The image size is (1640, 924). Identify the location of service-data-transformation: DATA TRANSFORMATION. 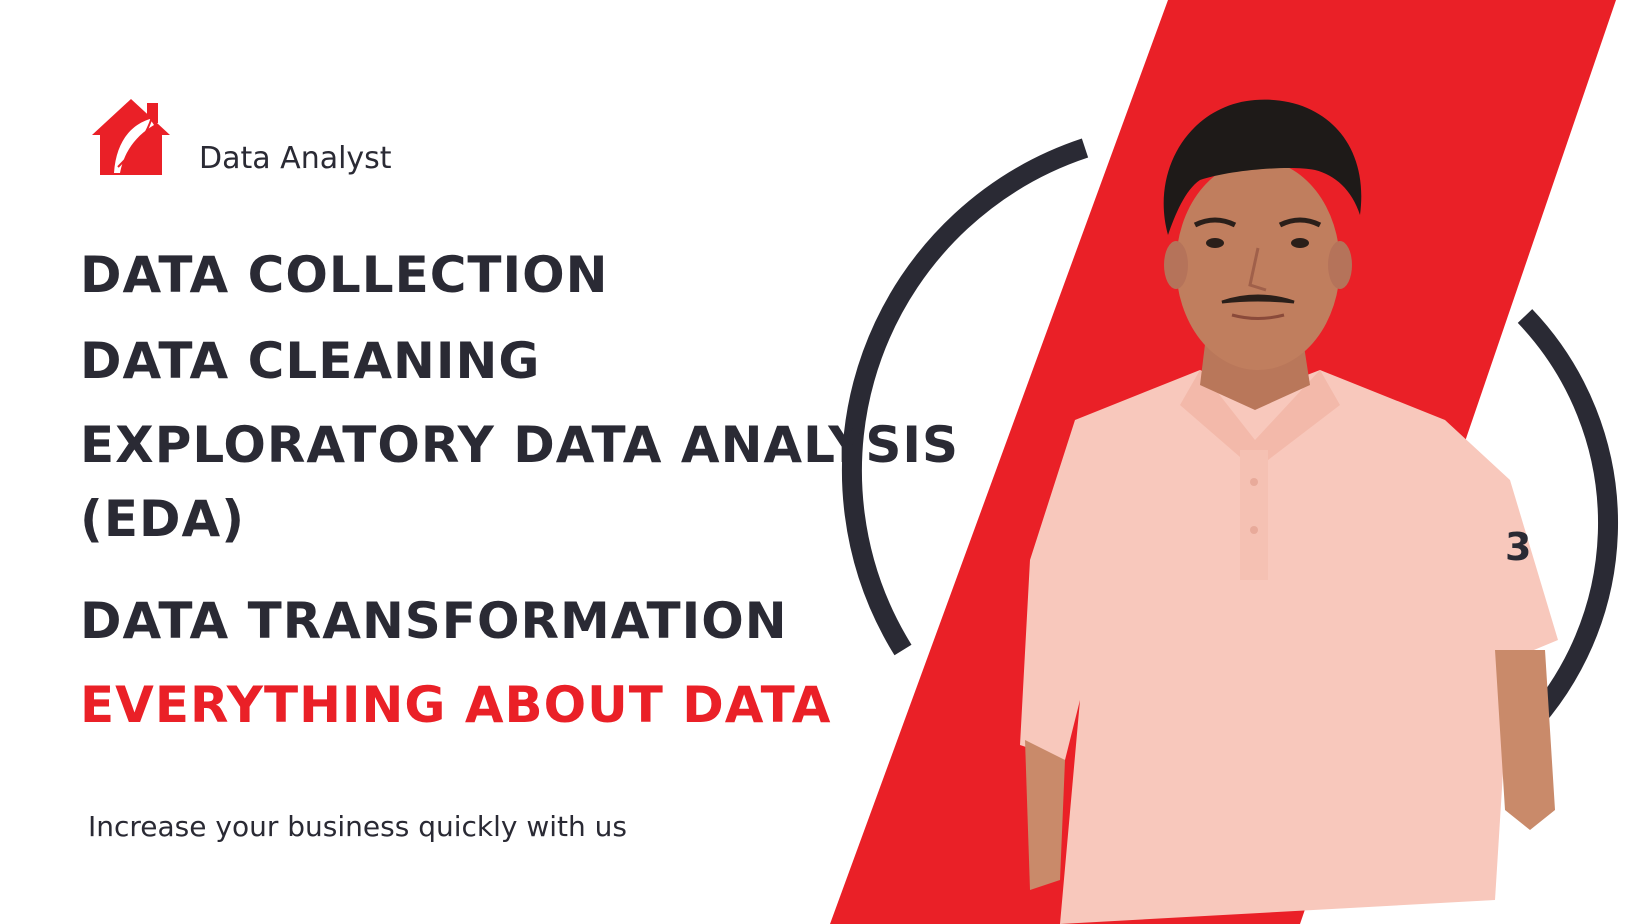
(434, 621).